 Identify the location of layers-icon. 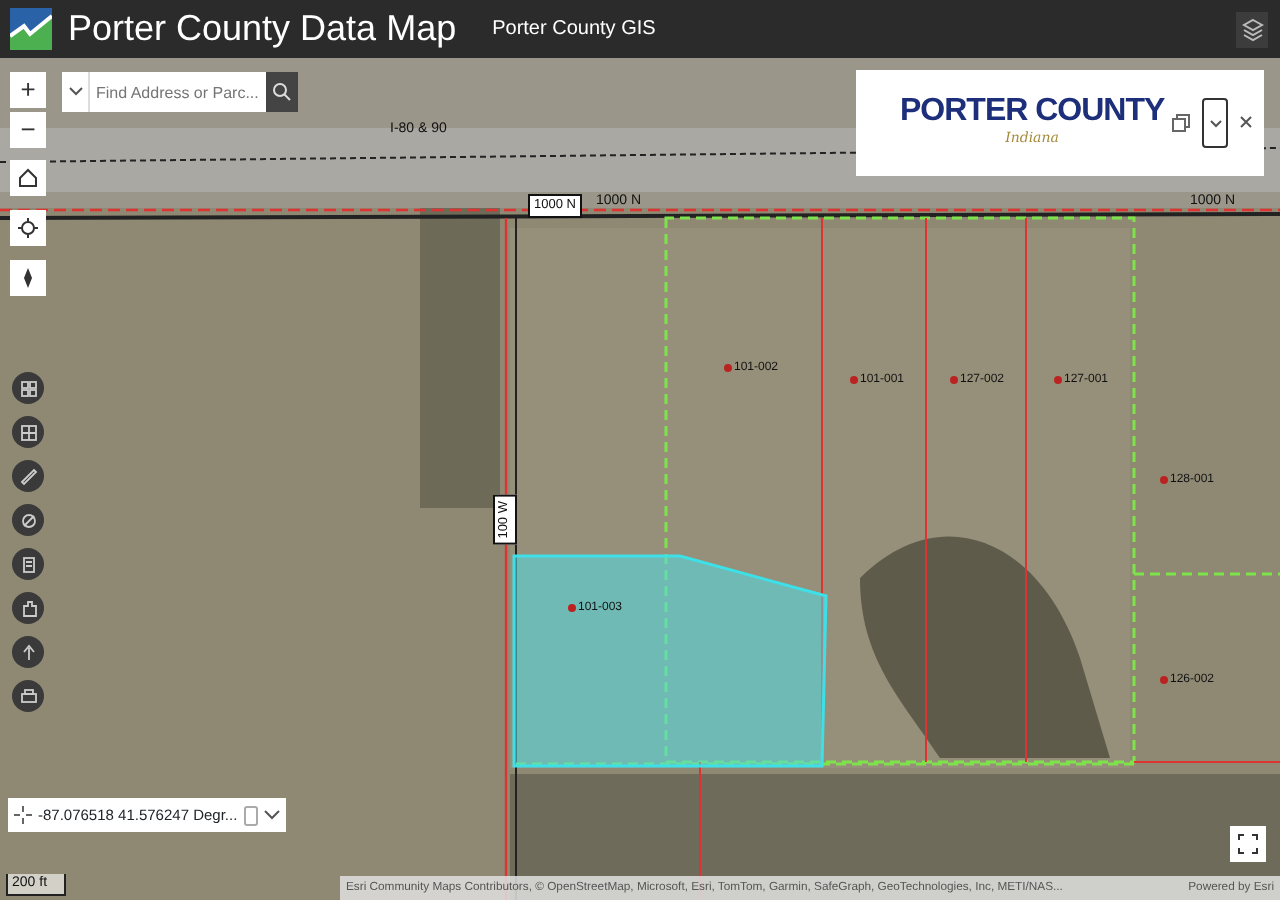
(1252, 29).